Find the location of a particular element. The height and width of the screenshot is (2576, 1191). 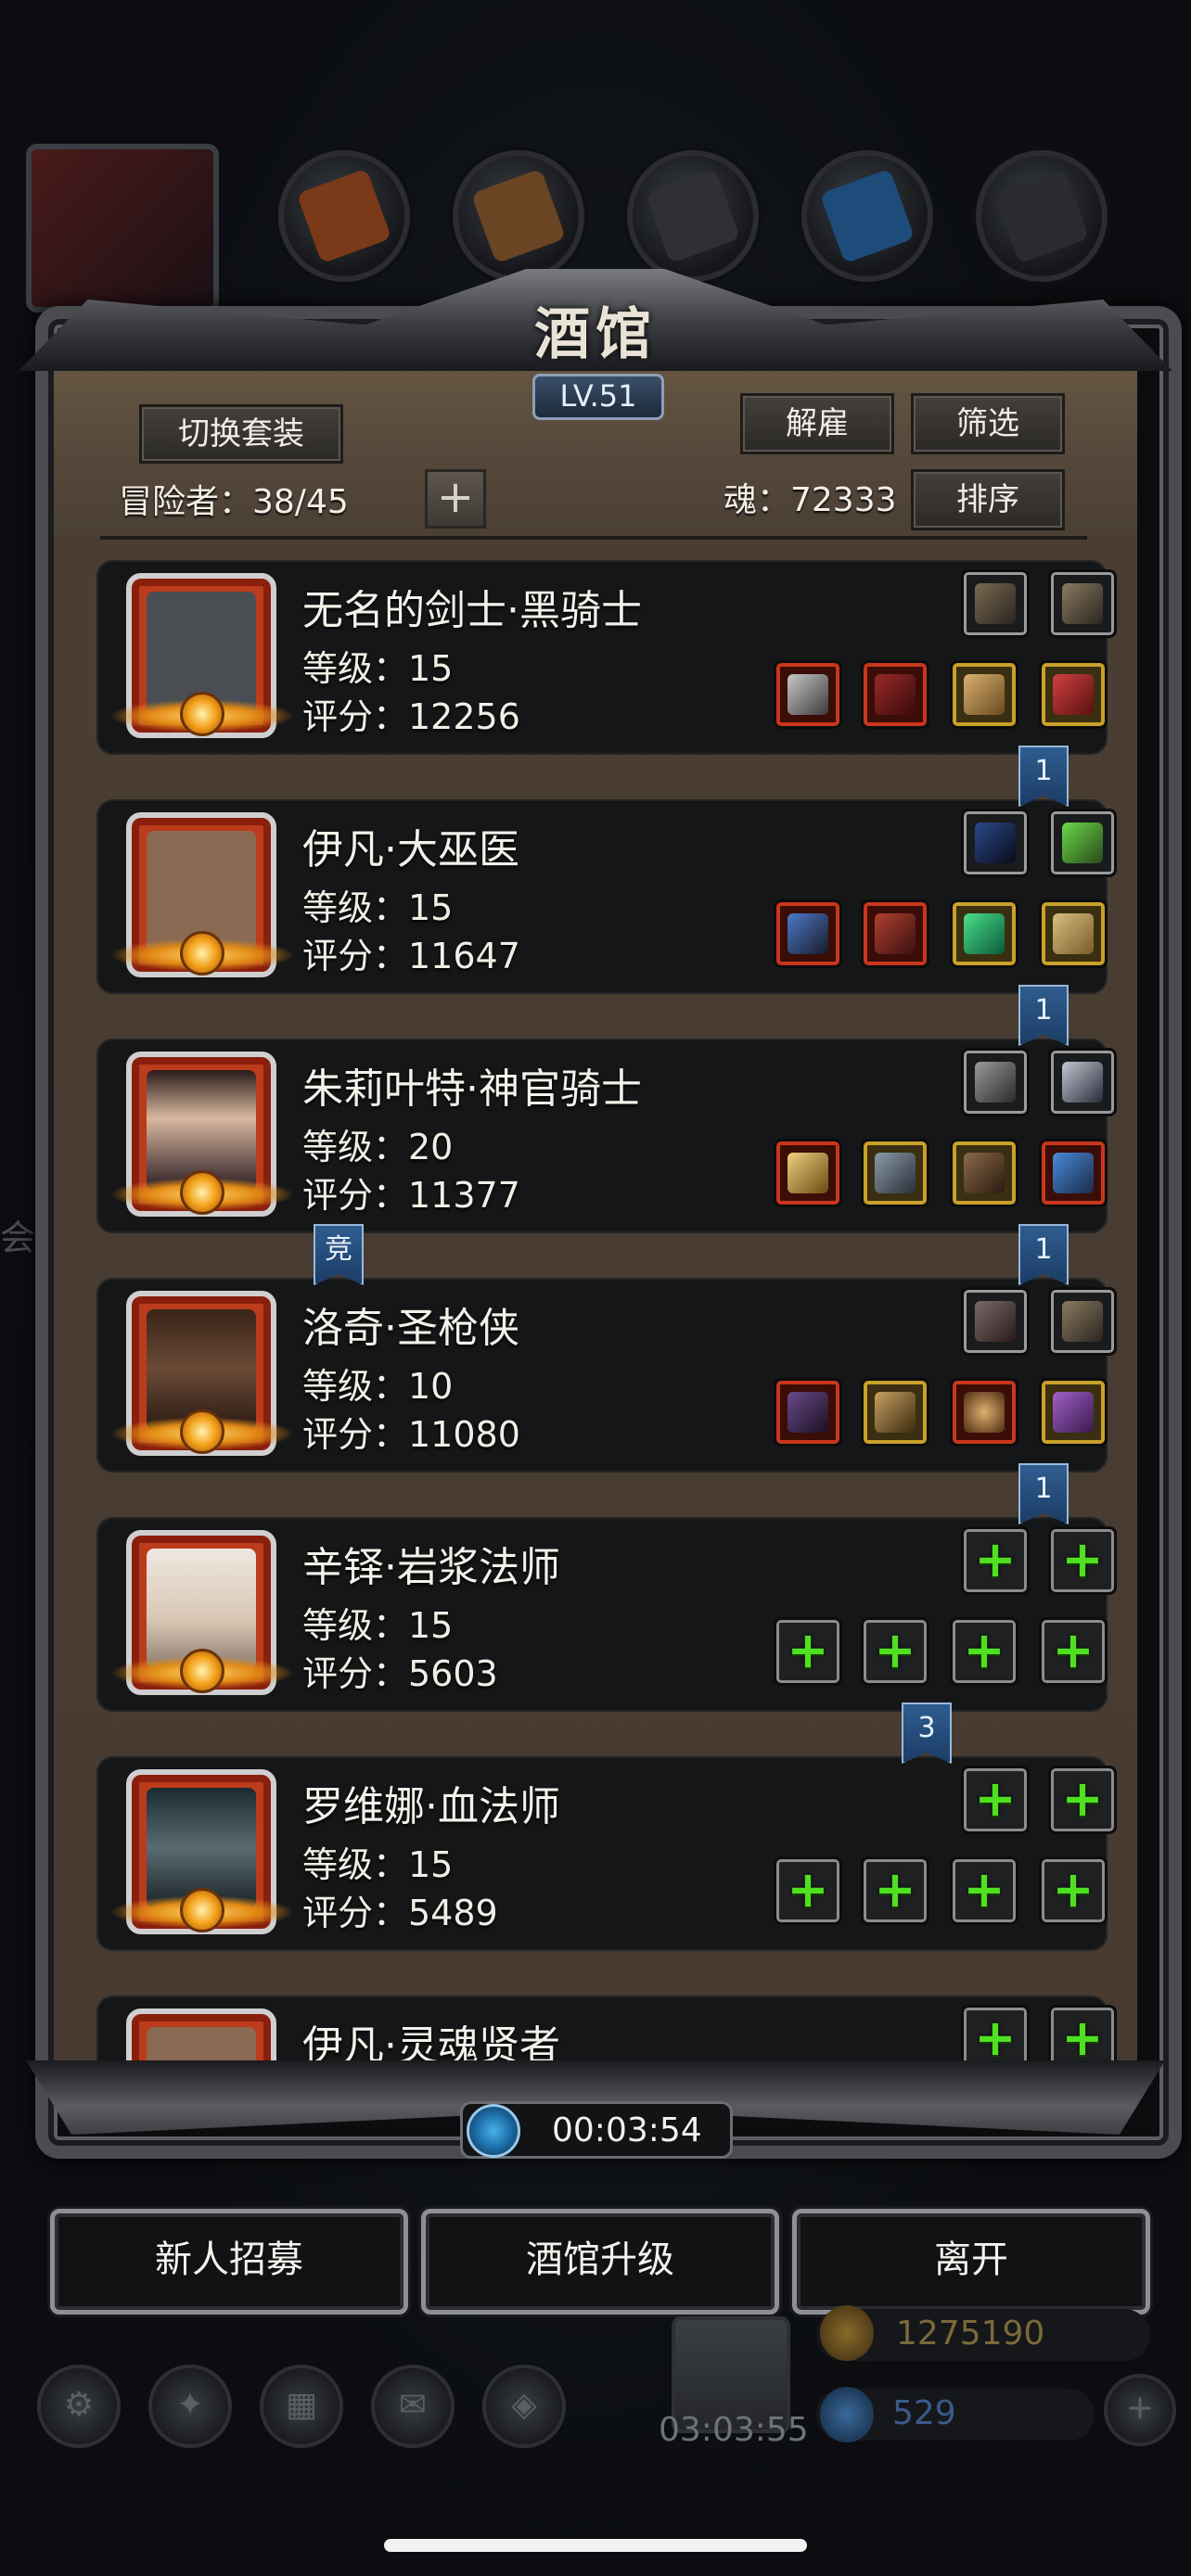

gauntlet-icon is located at coordinates (1073, 1173).